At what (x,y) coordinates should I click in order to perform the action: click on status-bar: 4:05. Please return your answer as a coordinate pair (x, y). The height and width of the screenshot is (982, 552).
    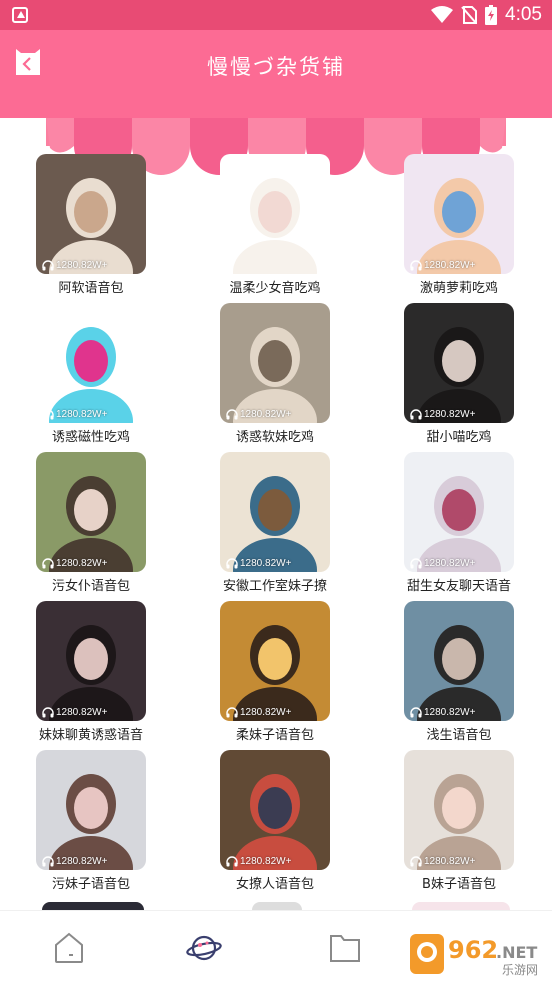
    Looking at the image, I should click on (276, 15).